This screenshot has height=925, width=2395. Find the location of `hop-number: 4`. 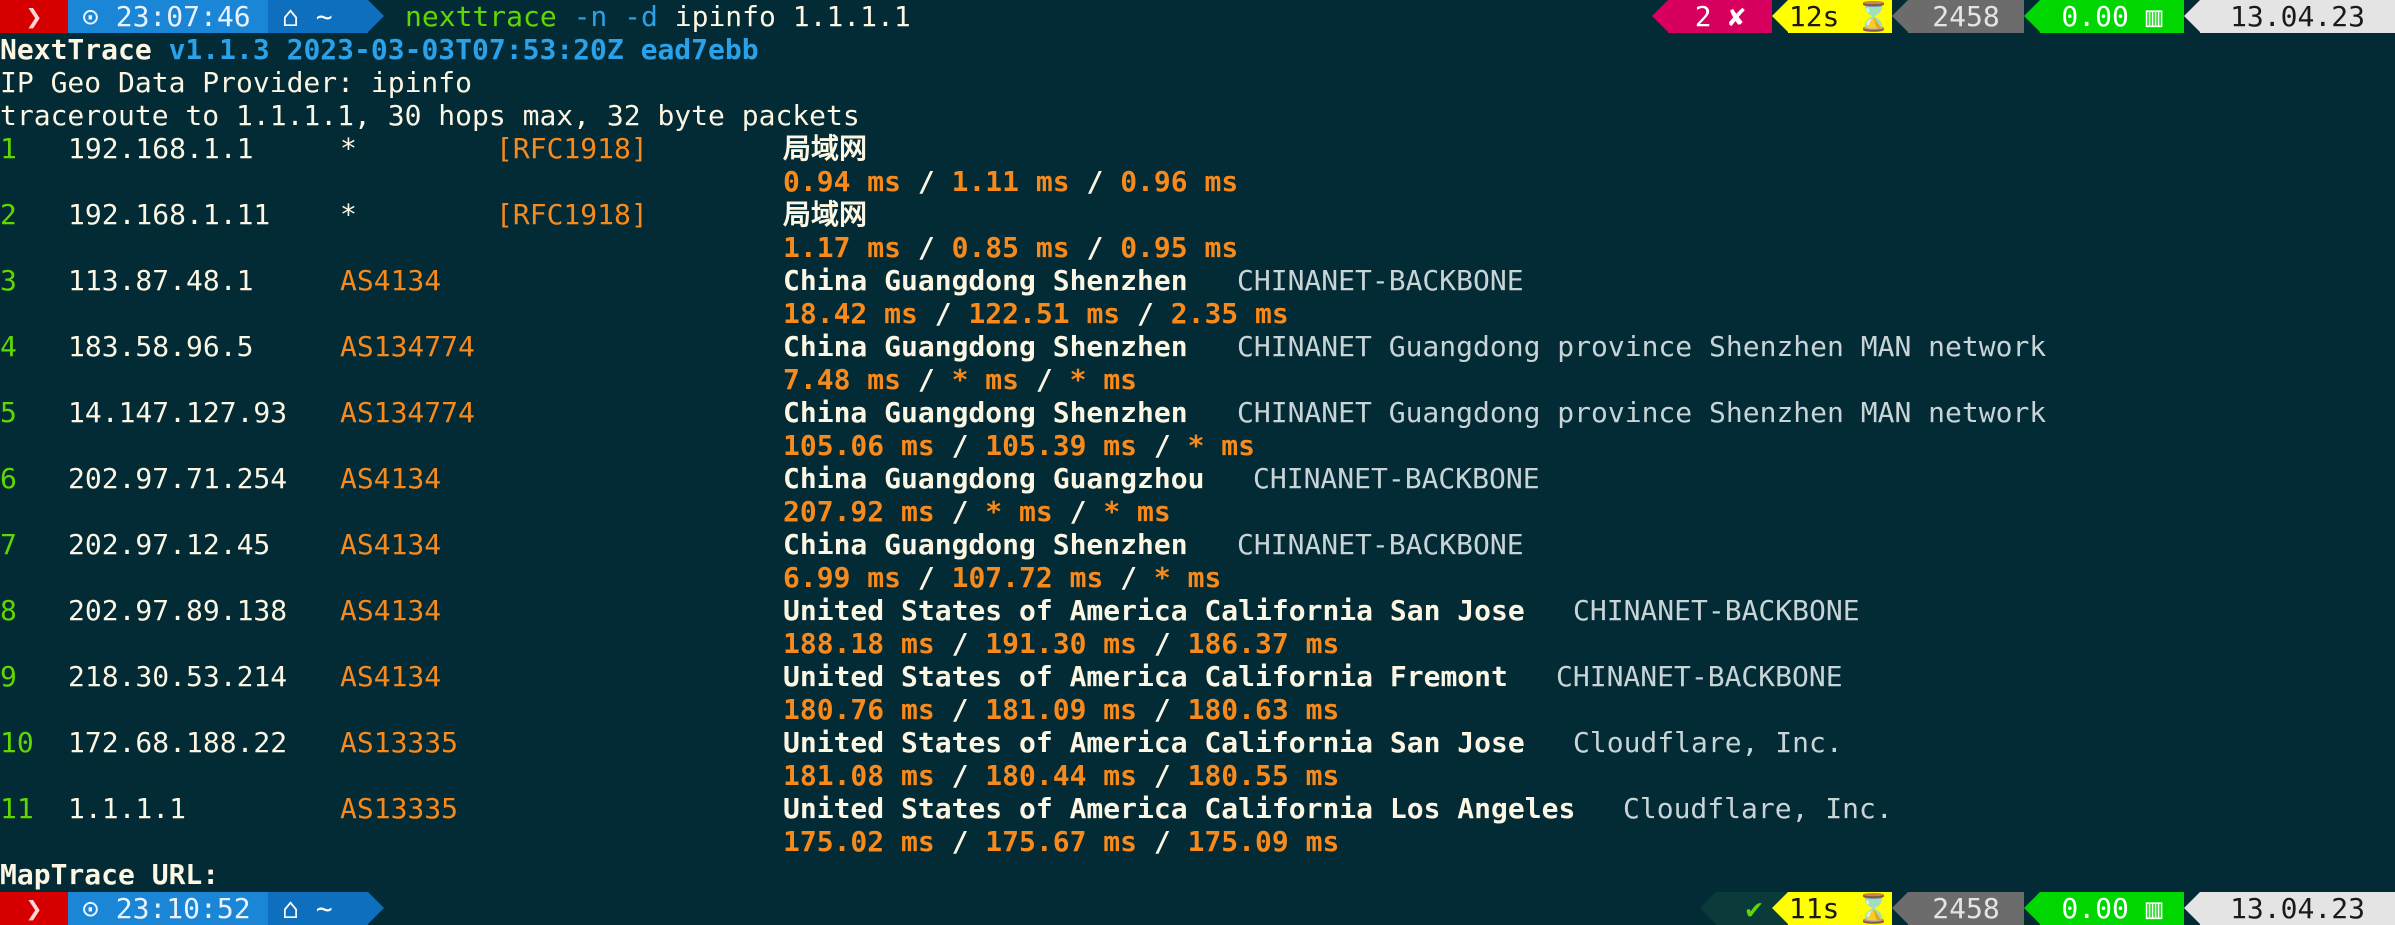

hop-number: 4 is located at coordinates (8, 346).